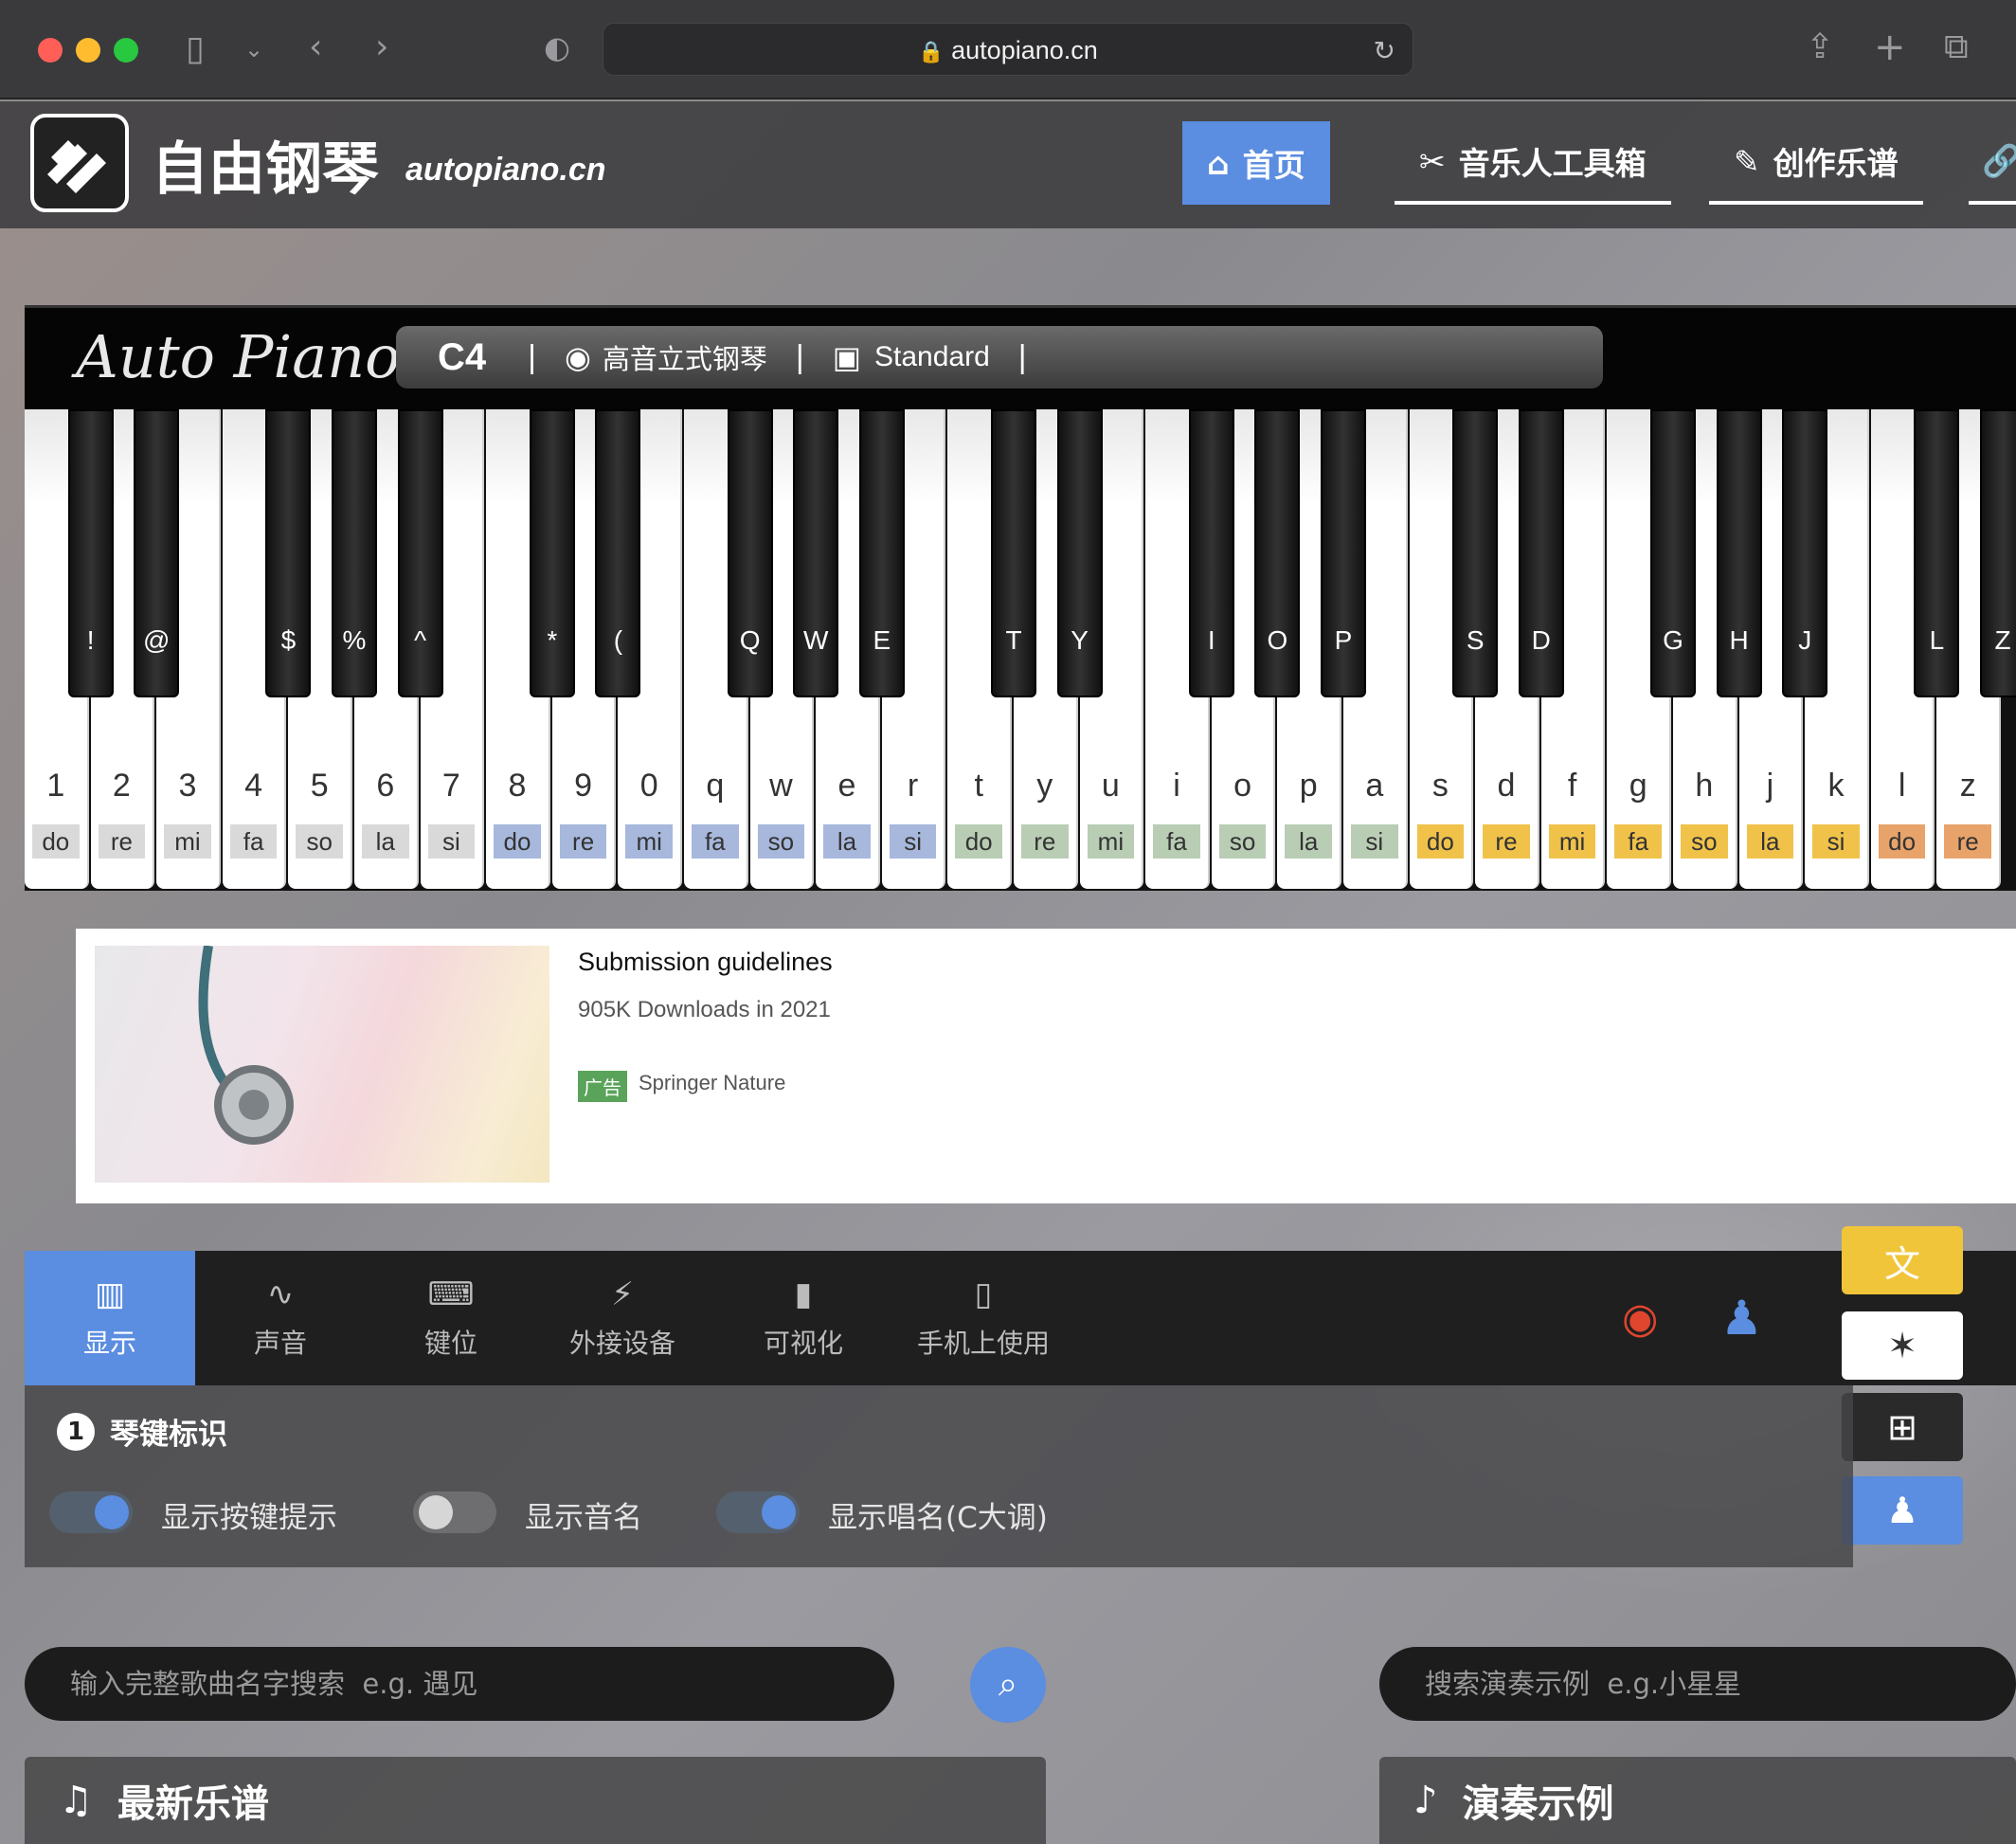 This screenshot has width=2016, height=1844. I want to click on shield-icon: ◐, so click(557, 47).